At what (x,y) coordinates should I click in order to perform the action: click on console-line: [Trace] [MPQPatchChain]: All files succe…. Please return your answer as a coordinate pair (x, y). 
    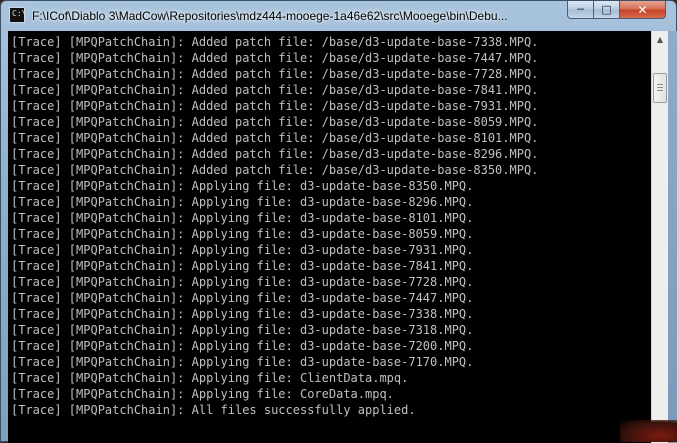
    Looking at the image, I should click on (213, 410).